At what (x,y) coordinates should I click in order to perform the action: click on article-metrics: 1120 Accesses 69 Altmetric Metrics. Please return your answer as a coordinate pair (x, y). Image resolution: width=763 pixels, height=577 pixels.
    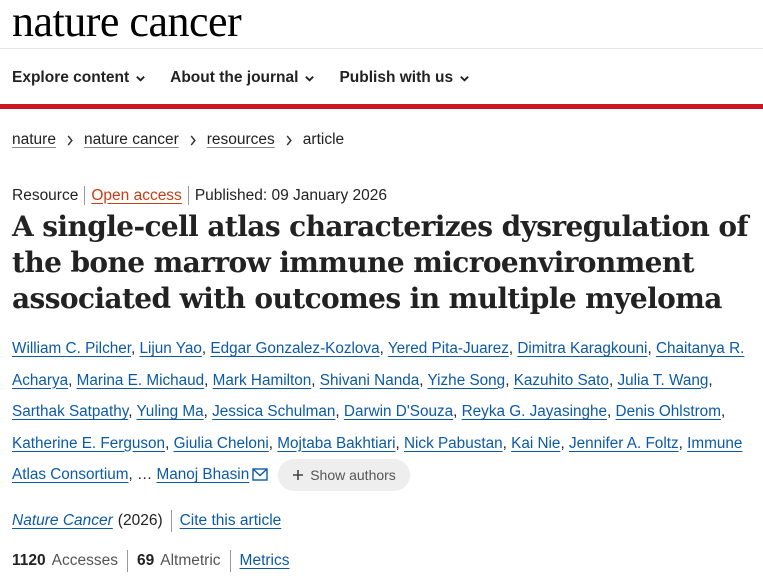
    Looking at the image, I should click on (150, 561).